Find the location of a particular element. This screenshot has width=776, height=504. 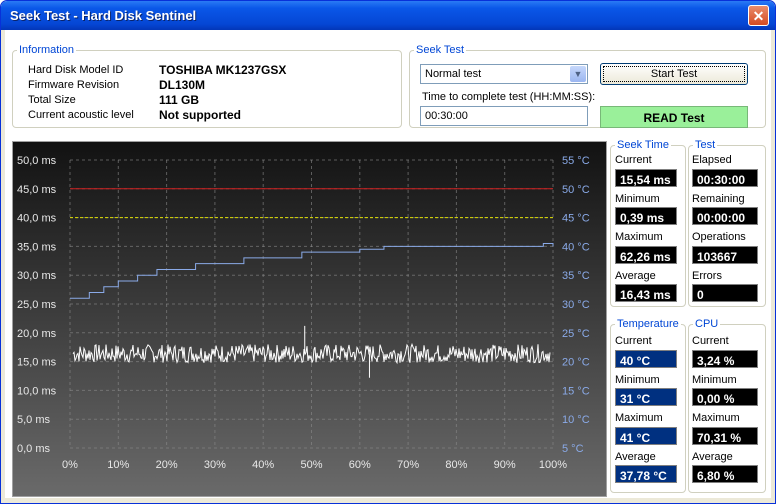

temp-minimum-label: Minimum is located at coordinates (637, 380).